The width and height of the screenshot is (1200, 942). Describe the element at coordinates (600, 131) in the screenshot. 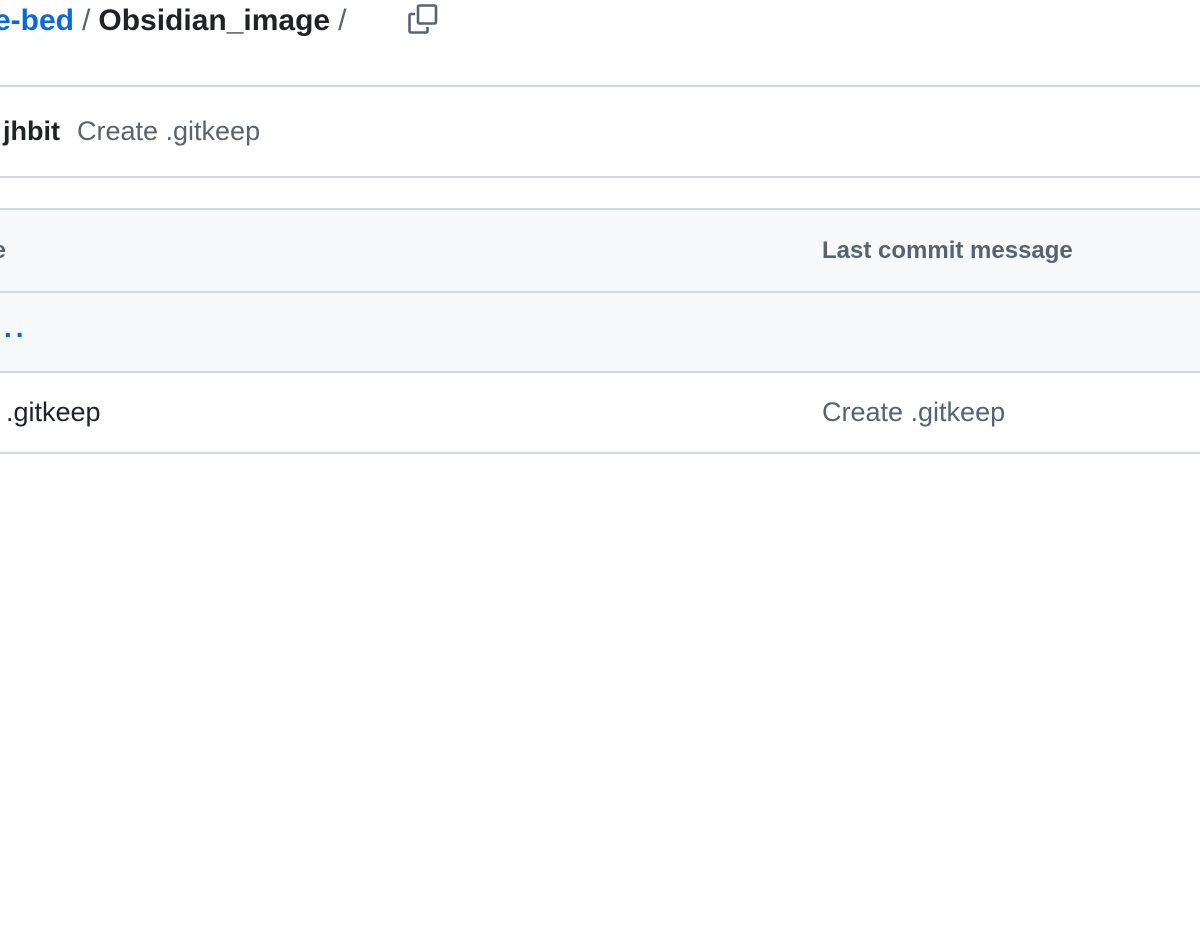

I see `latest-commit-bar: jhbit Create .gitkeep` at that location.